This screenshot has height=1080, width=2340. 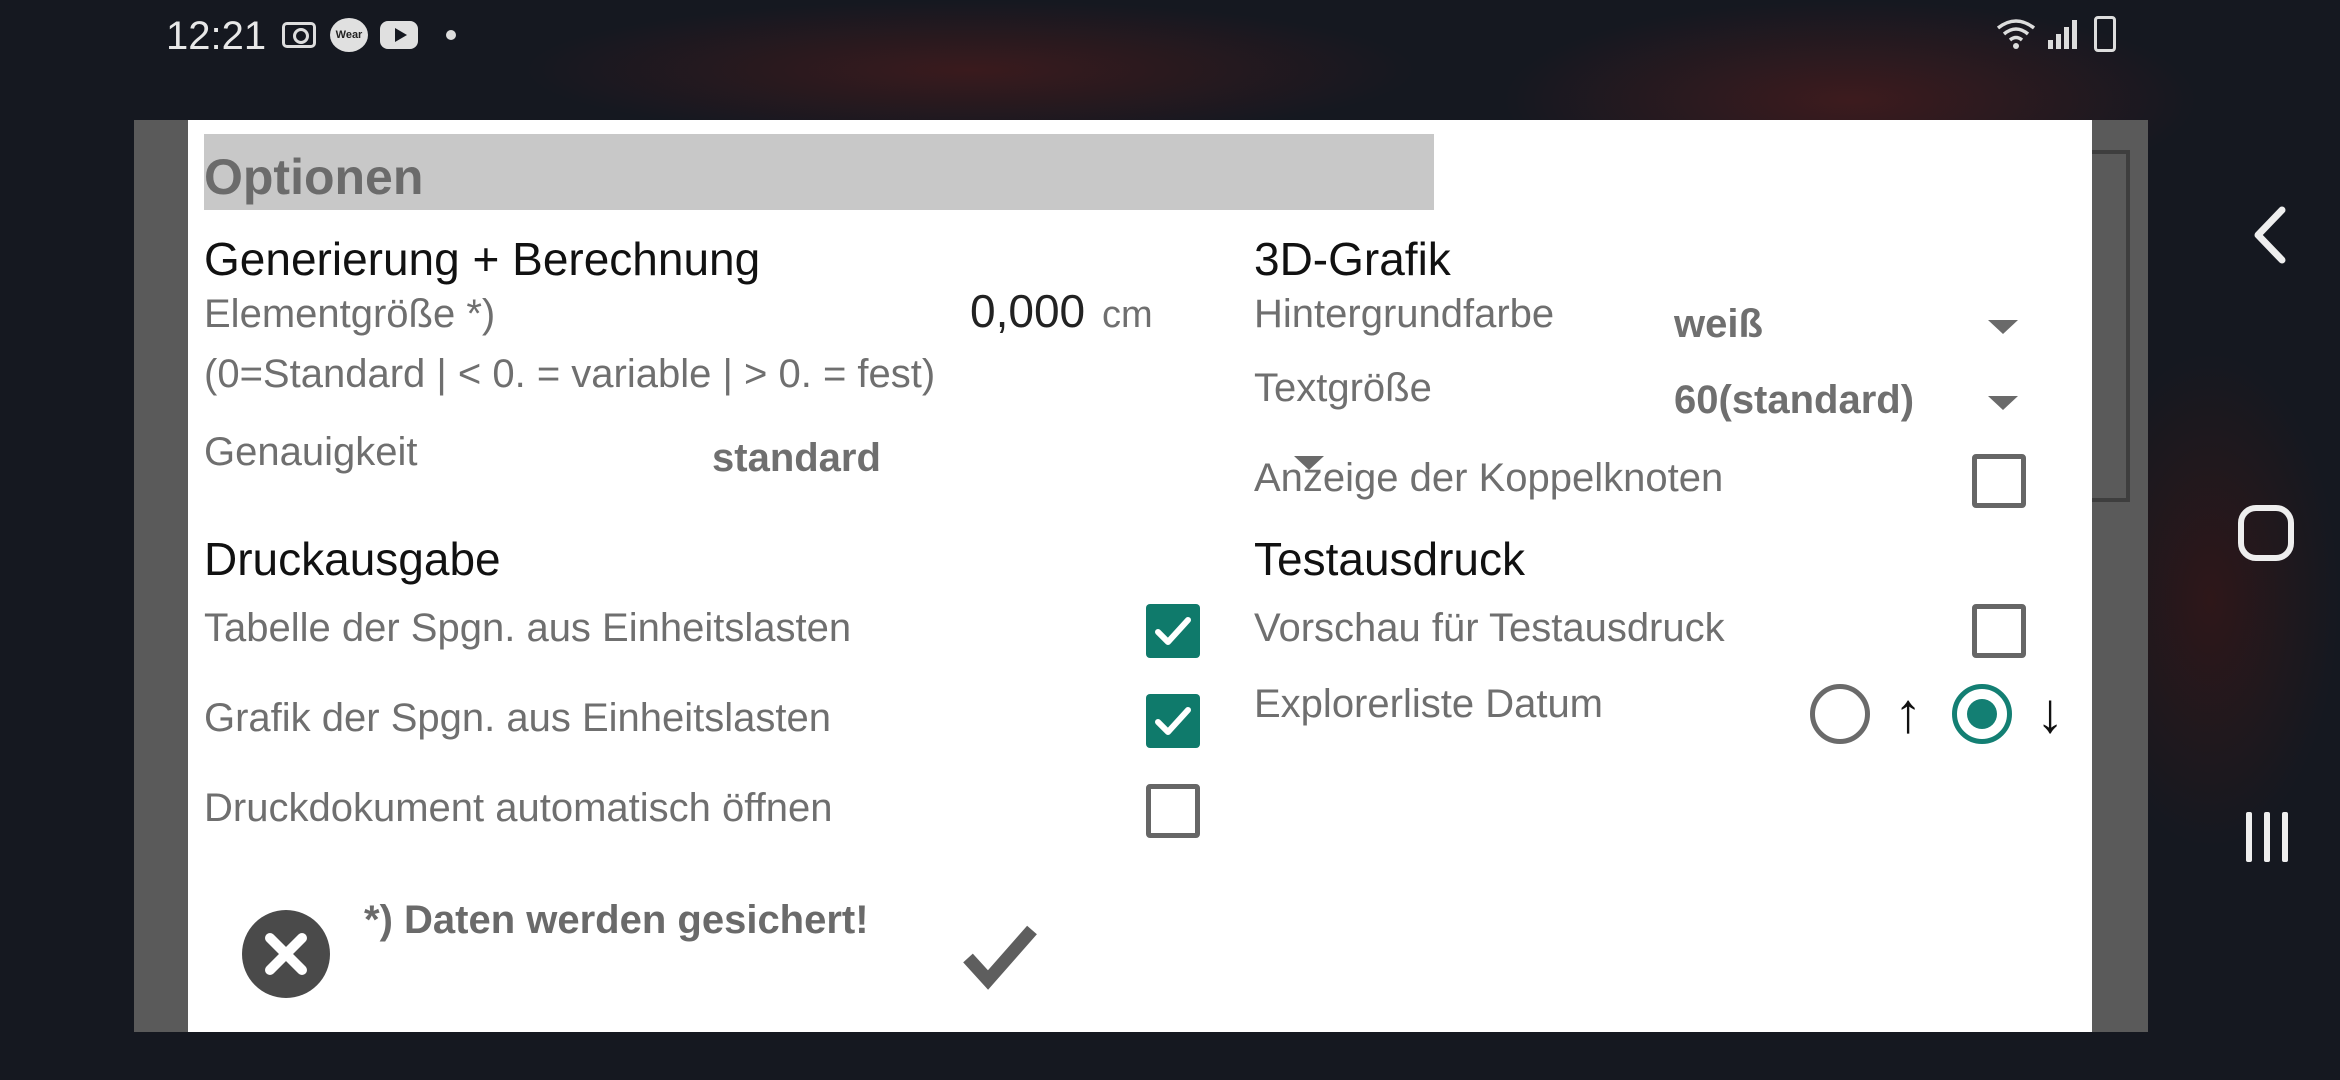 I want to click on accuracy-label: Genauigkeit, so click(x=311, y=452).